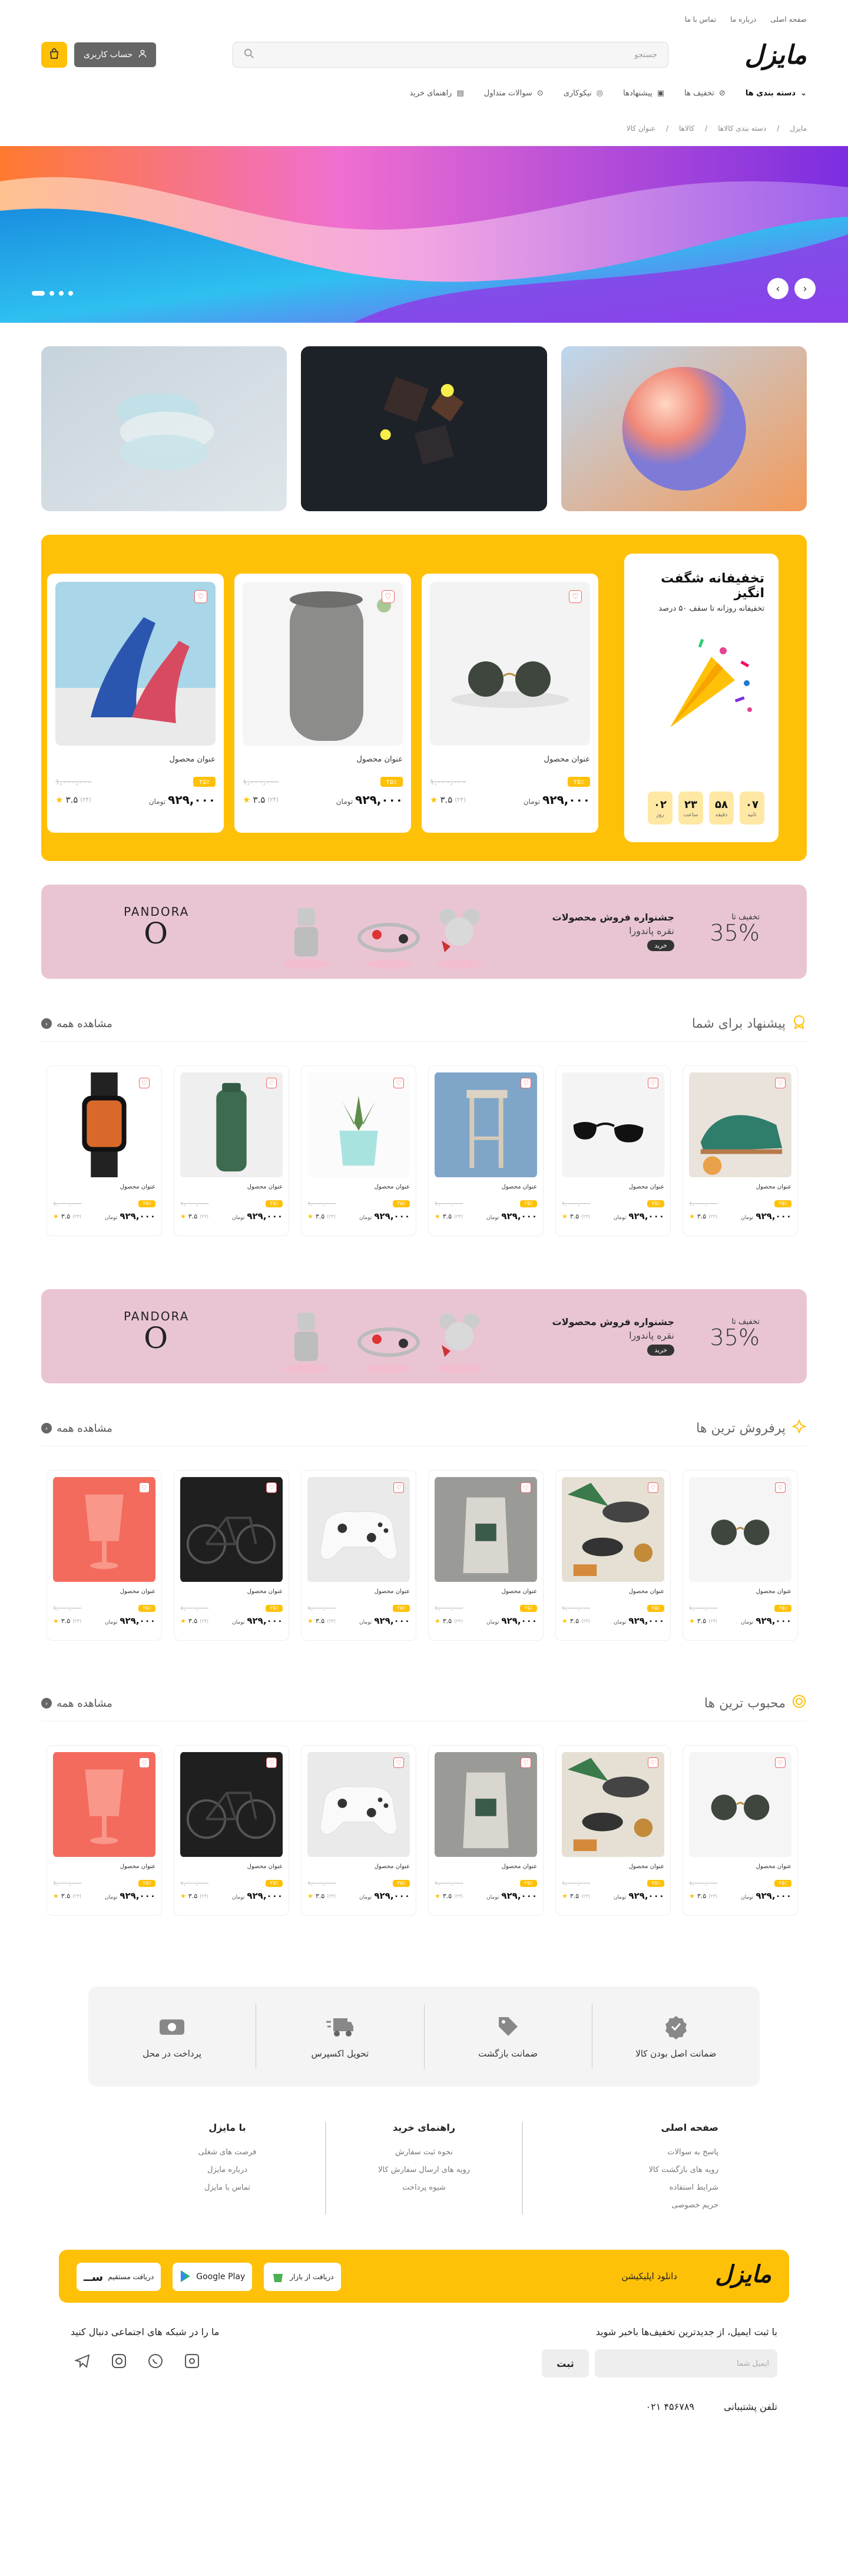  Describe the element at coordinates (227, 2152) in the screenshot. I see `footer-link: فرصت های شغلی` at that location.